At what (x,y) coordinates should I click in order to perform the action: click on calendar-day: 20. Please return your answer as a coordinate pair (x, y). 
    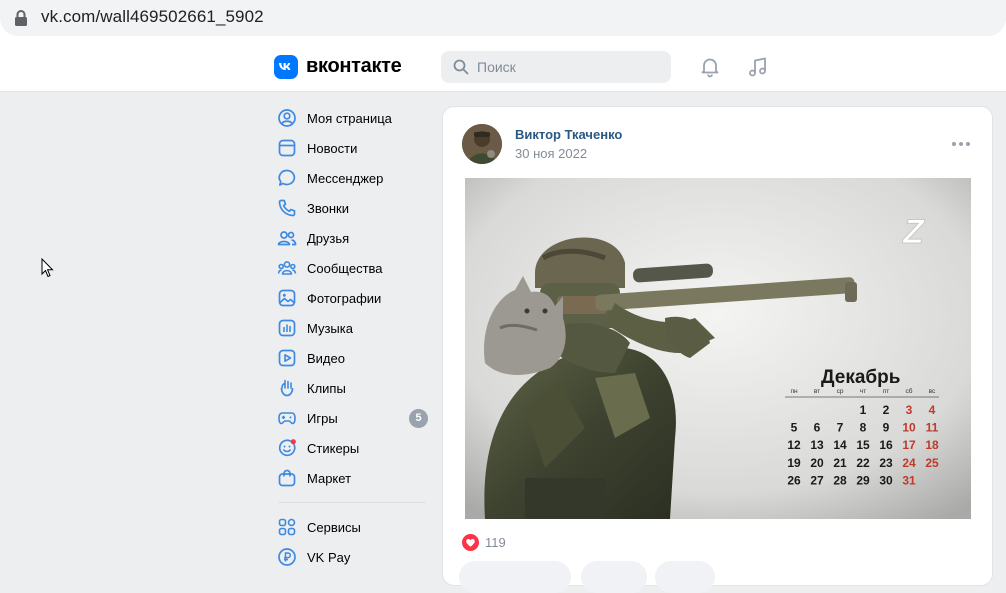
    Looking at the image, I should click on (817, 463).